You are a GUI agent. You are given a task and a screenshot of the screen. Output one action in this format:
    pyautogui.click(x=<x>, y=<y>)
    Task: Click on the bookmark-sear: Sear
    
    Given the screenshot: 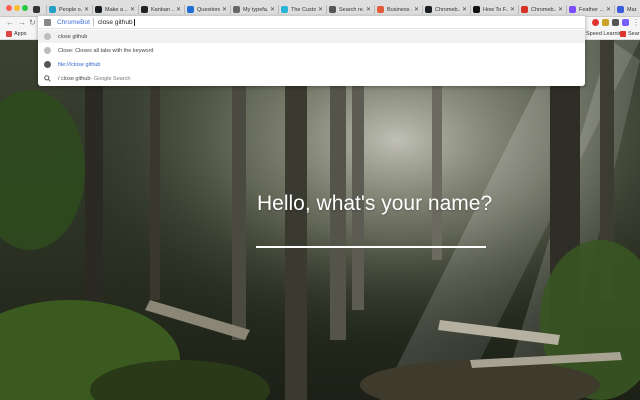 What is the action you would take?
    pyautogui.click(x=630, y=34)
    